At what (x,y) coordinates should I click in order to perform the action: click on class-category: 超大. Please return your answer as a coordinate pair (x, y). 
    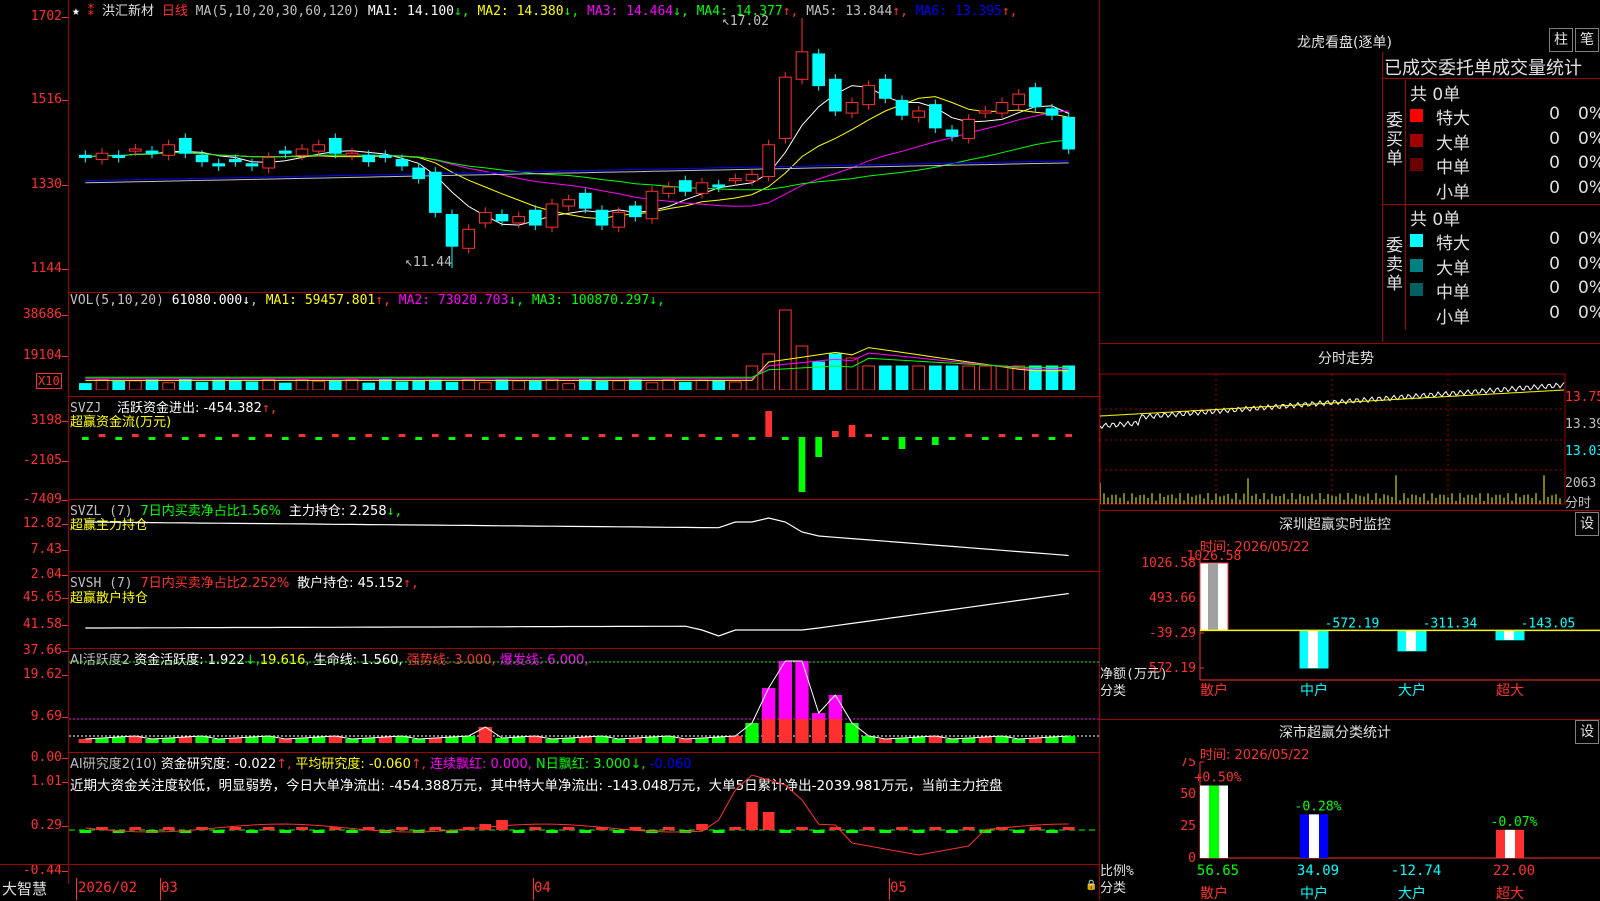
    Looking at the image, I should click on (1510, 893).